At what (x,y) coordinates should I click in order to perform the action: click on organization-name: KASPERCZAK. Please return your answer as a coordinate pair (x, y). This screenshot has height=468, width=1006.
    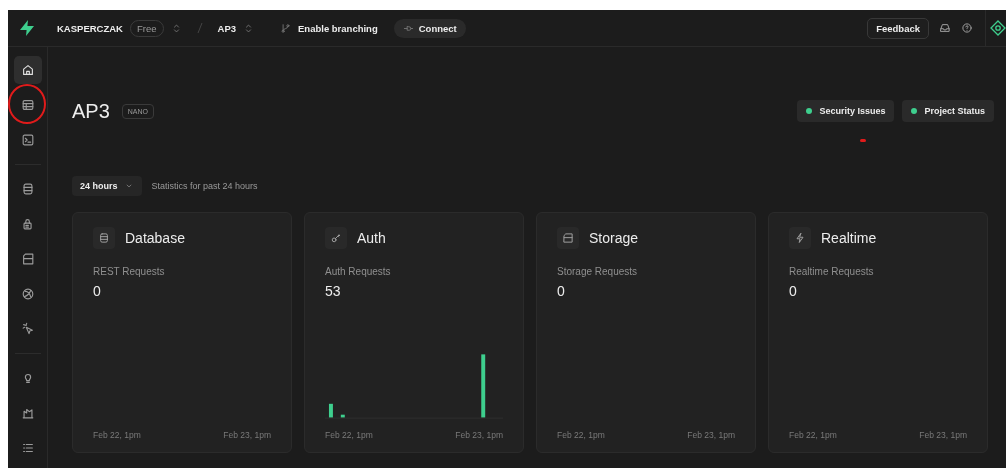
    Looking at the image, I should click on (90, 28).